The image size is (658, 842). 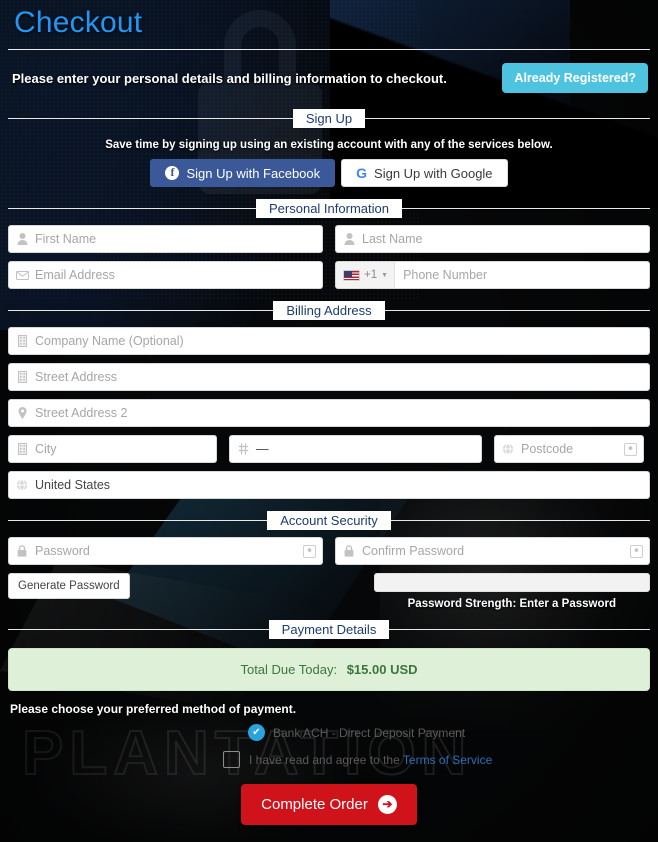 I want to click on street1-field-row: Street Address, so click(x=329, y=377).